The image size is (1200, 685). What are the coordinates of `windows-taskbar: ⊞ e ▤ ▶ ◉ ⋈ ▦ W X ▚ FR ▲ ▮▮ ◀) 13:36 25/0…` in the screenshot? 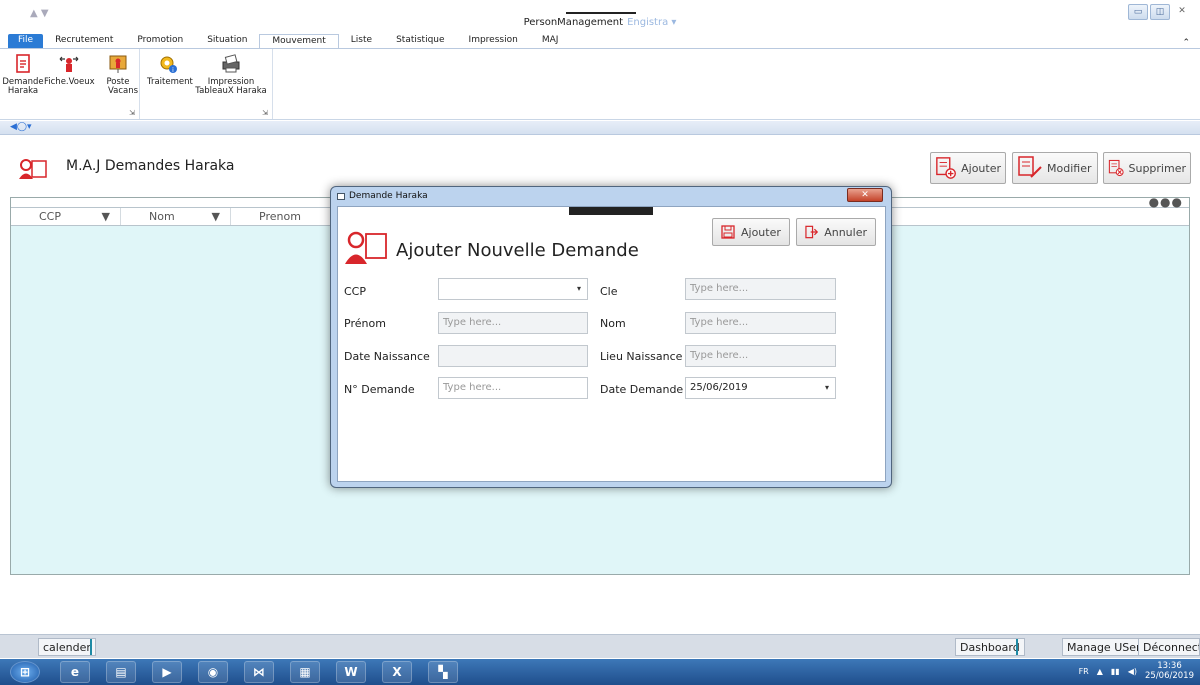 It's located at (600, 672).